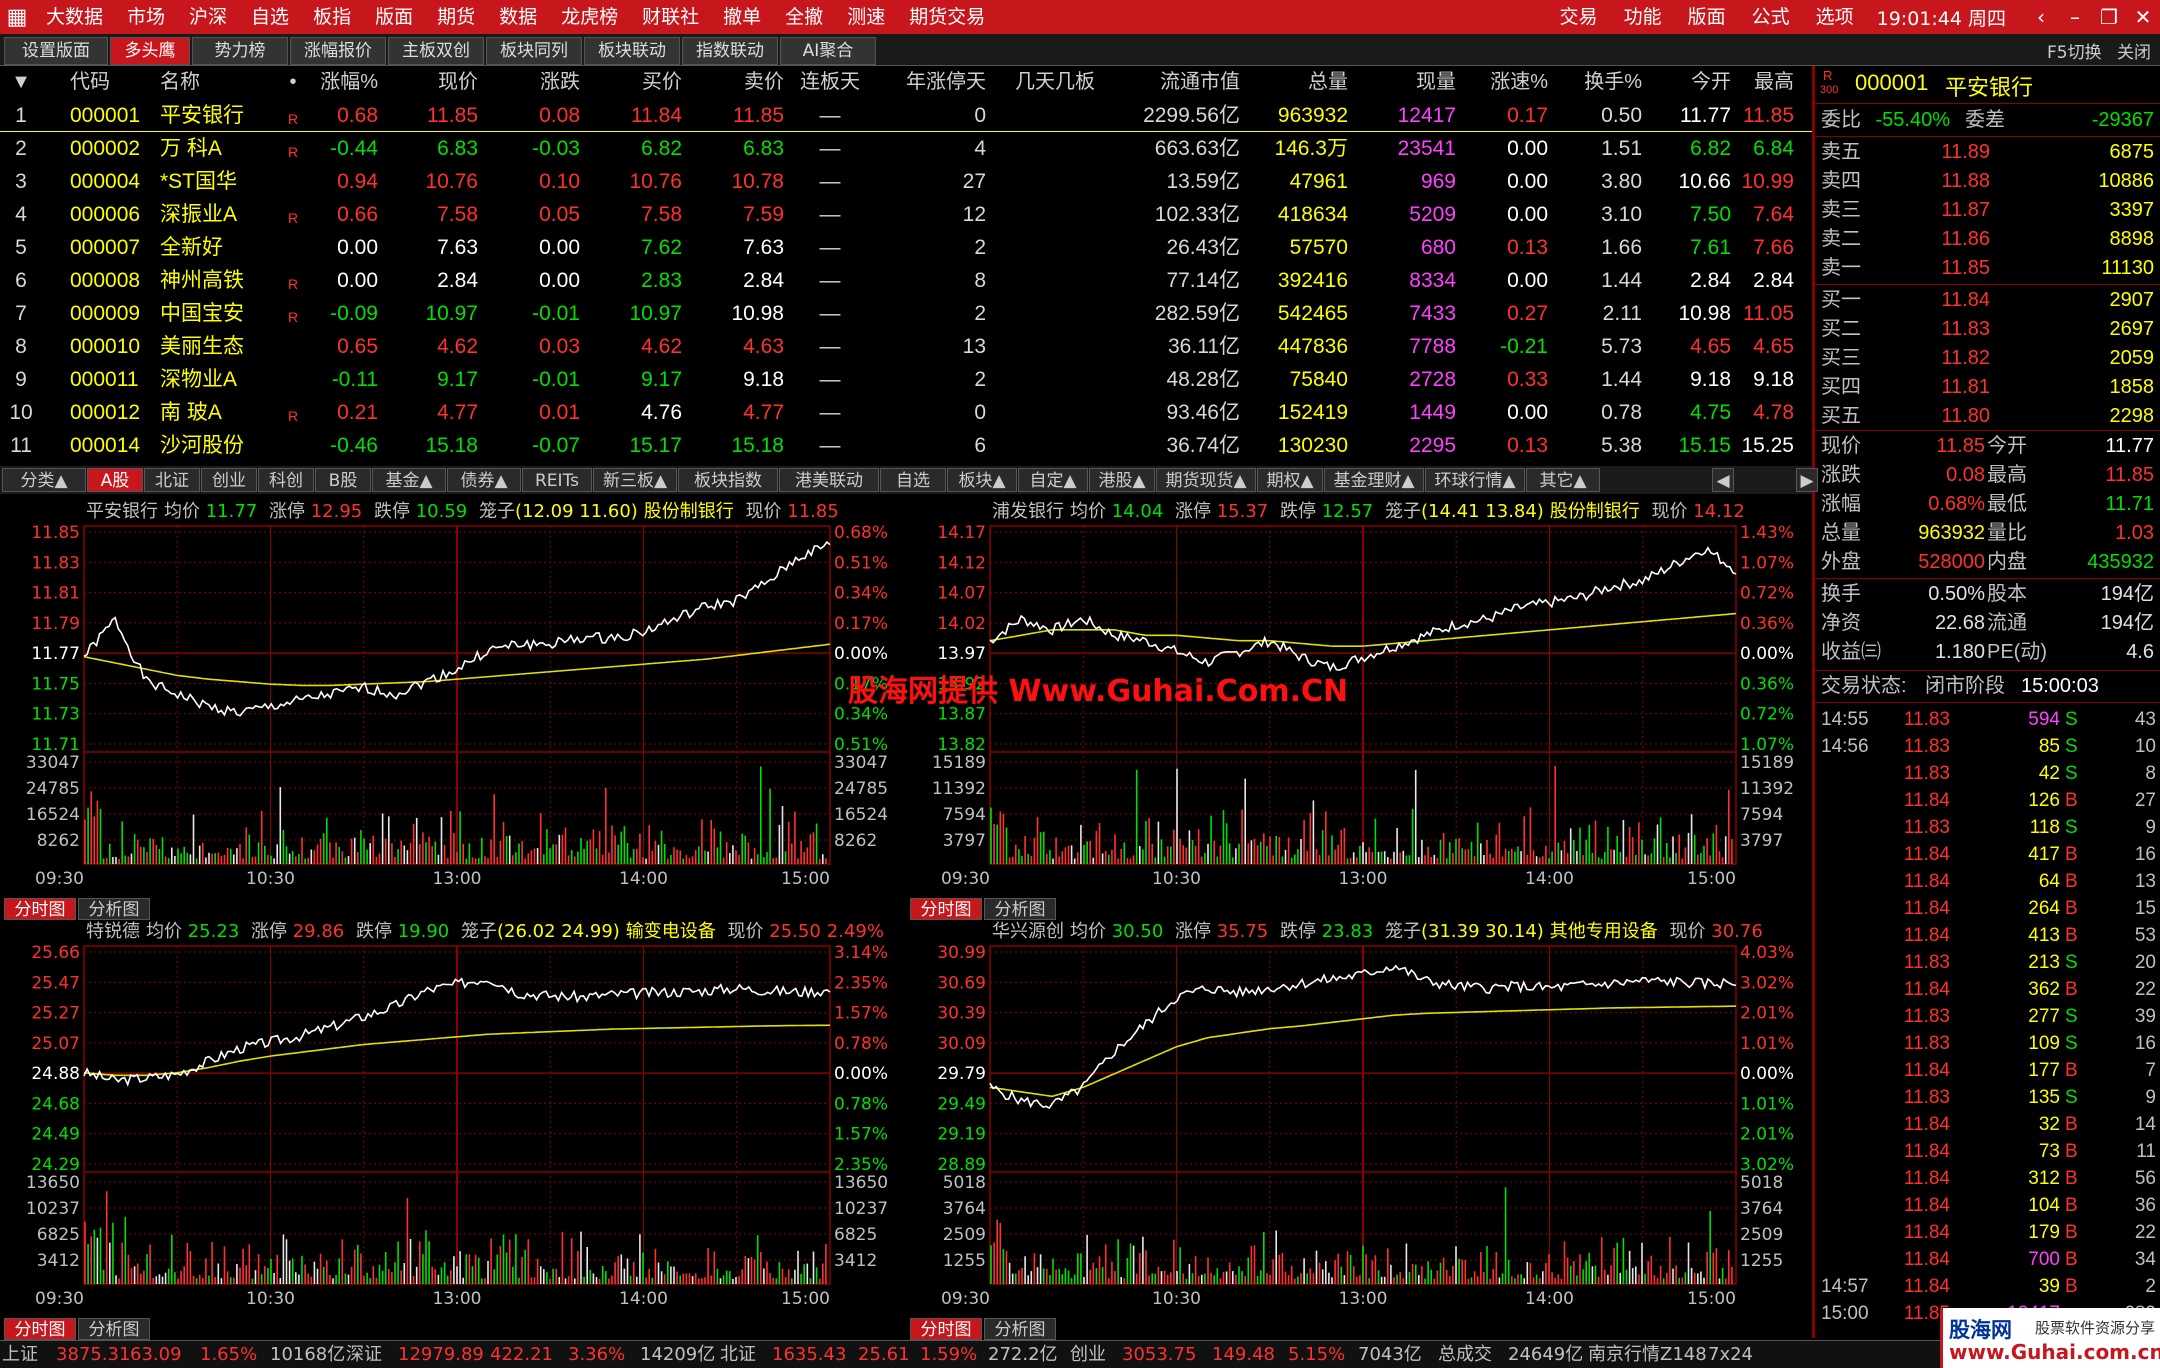 The image size is (2160, 1368). What do you see at coordinates (2075, 17) in the screenshot?
I see `minimize-icon: –` at bounding box center [2075, 17].